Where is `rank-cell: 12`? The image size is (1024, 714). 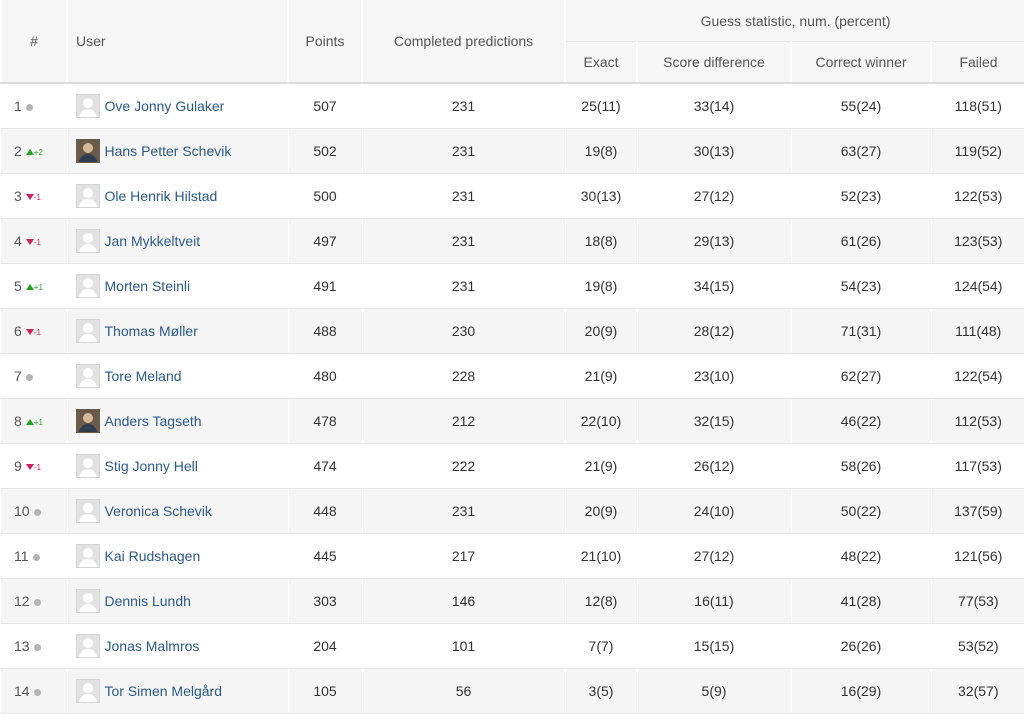
rank-cell: 12 is located at coordinates (34, 601).